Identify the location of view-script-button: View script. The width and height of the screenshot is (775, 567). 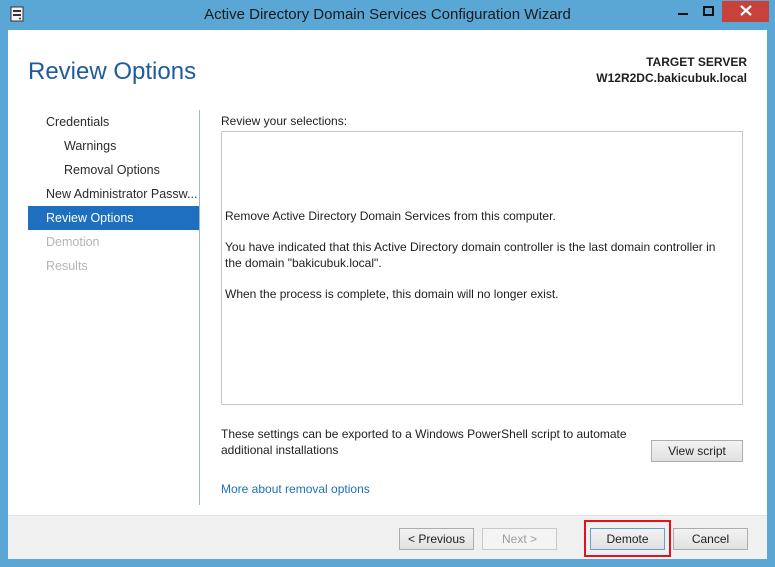
(697, 451).